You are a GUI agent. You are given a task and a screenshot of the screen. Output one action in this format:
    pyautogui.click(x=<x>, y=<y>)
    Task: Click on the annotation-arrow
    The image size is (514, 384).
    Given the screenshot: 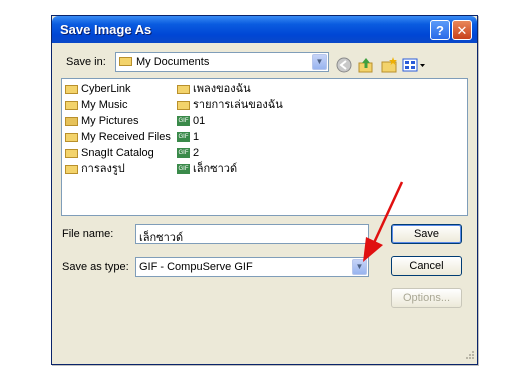 What is the action you would take?
    pyautogui.click(x=383, y=221)
    